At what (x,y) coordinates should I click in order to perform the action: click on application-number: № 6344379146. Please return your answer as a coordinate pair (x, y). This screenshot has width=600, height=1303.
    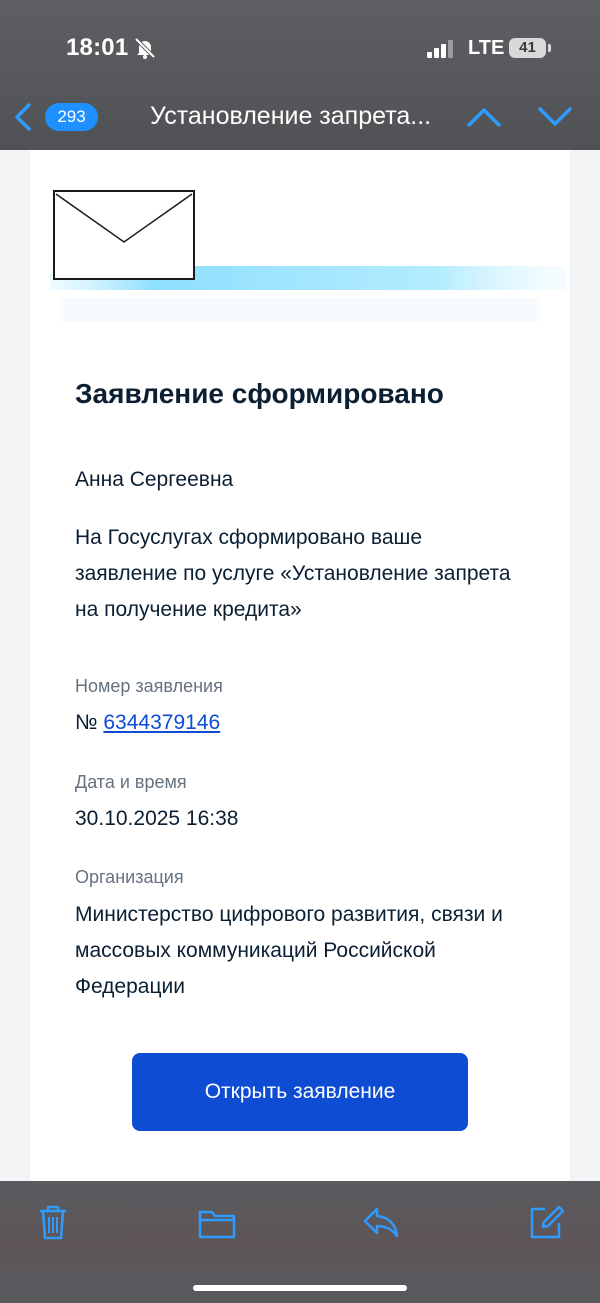
    Looking at the image, I should click on (147, 723).